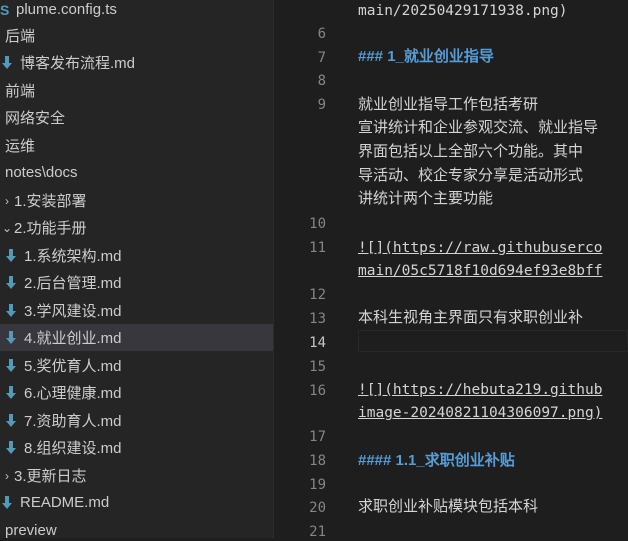  I want to click on tree-item-label: 3.学风建设.md, so click(73, 311).